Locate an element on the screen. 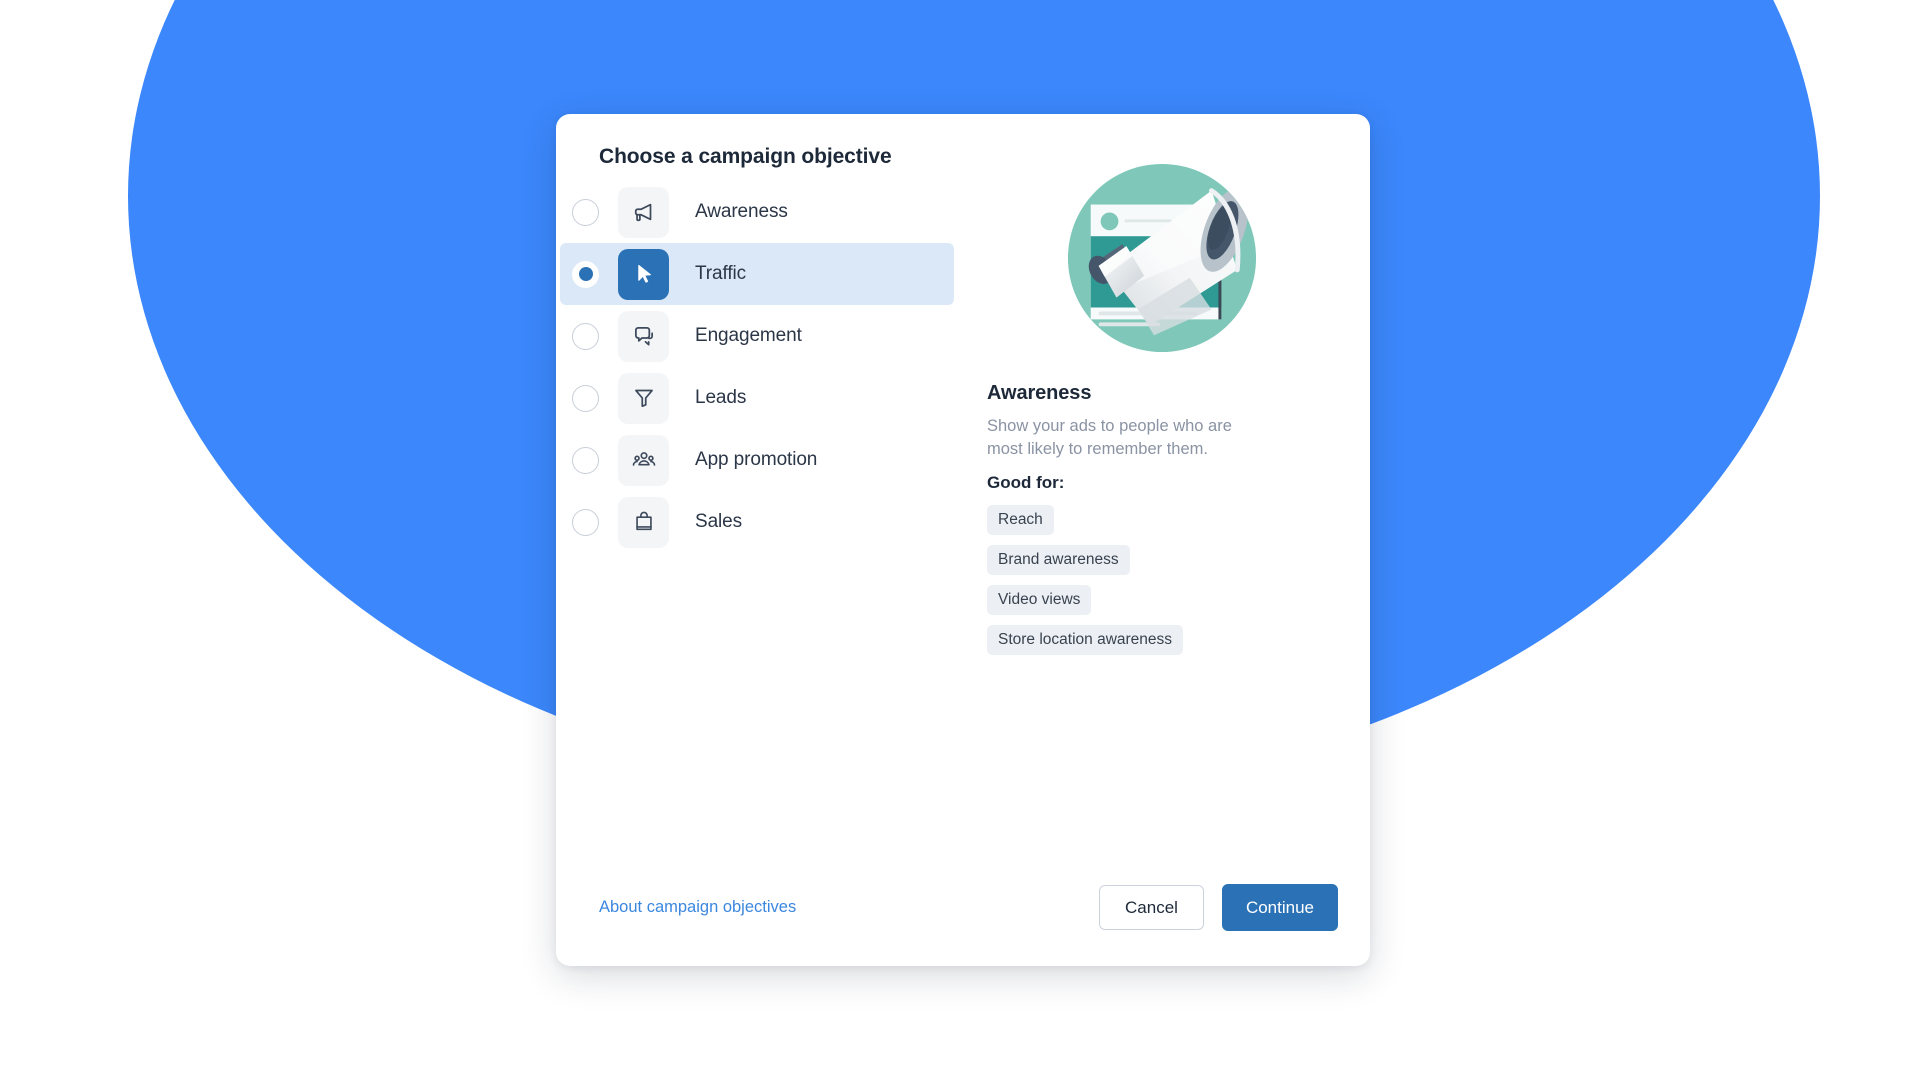 The height and width of the screenshot is (1080, 1920). objective-label: App promotion is located at coordinates (756, 459).